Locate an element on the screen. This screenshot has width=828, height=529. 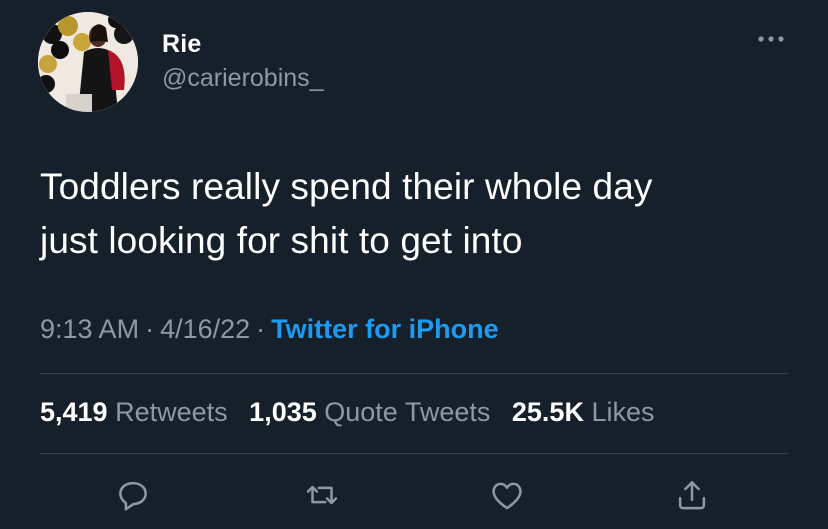
tweet-text-line: just looking for shit to get into is located at coordinates (281, 240).